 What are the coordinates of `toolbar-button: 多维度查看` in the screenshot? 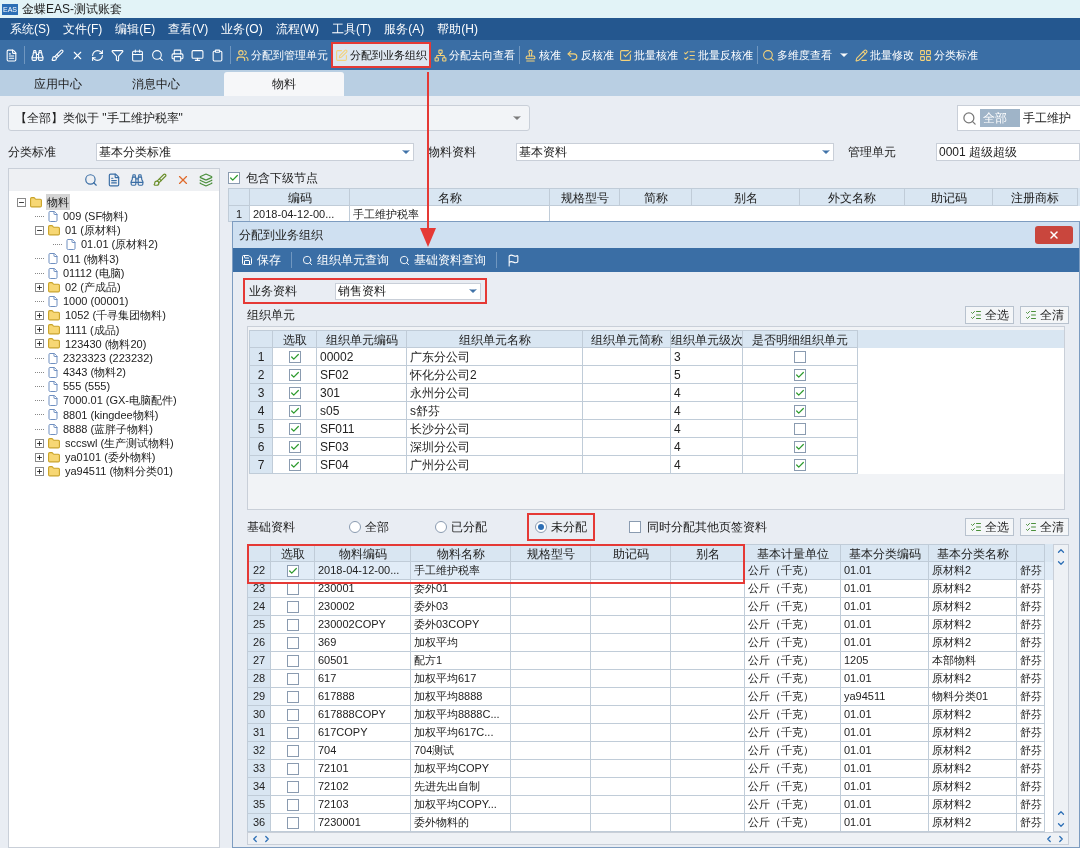 It's located at (806, 55).